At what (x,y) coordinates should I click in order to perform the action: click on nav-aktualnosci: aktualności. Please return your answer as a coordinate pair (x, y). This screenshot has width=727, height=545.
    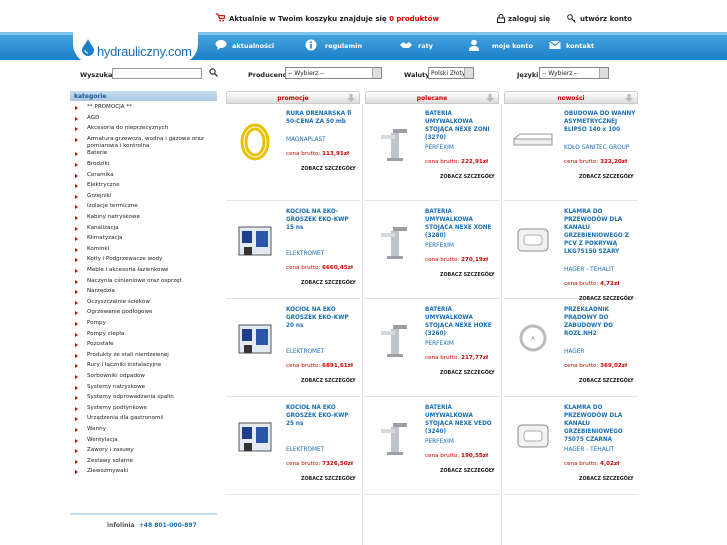
    Looking at the image, I should click on (253, 46).